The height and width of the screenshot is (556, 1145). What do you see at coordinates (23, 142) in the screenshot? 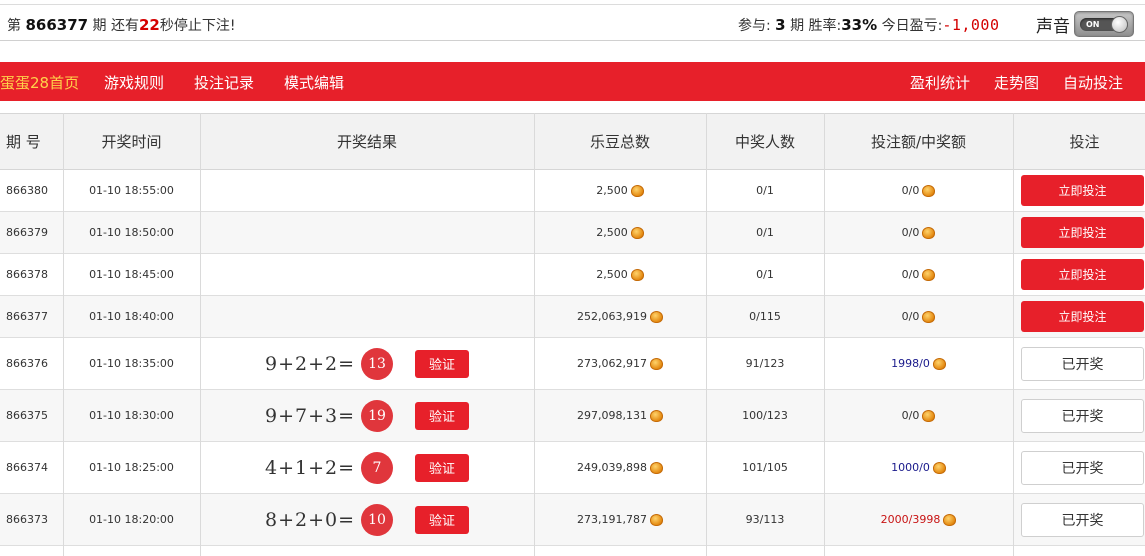
I see `header-issue: 期 号` at bounding box center [23, 142].